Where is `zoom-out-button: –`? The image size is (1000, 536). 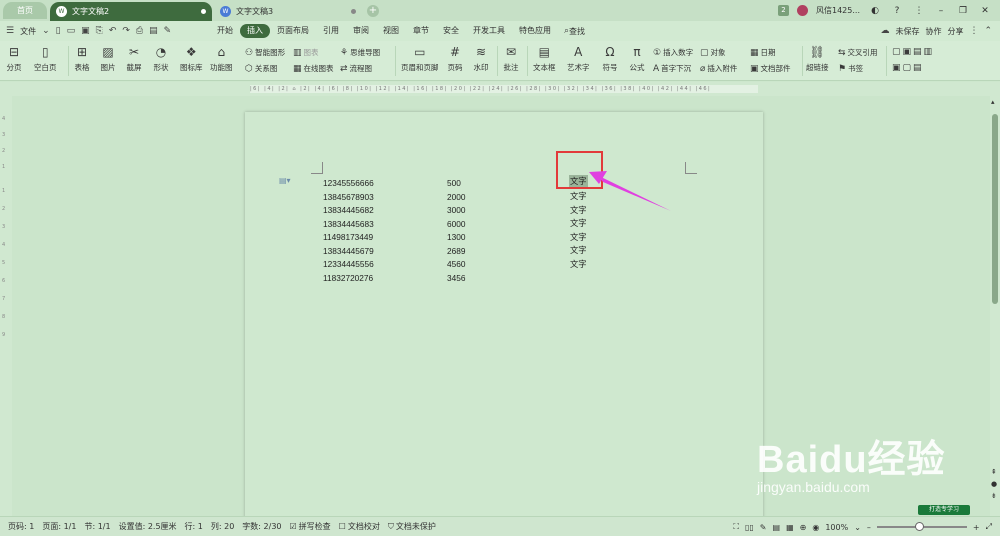
zoom-out-button: – is located at coordinates (869, 527).